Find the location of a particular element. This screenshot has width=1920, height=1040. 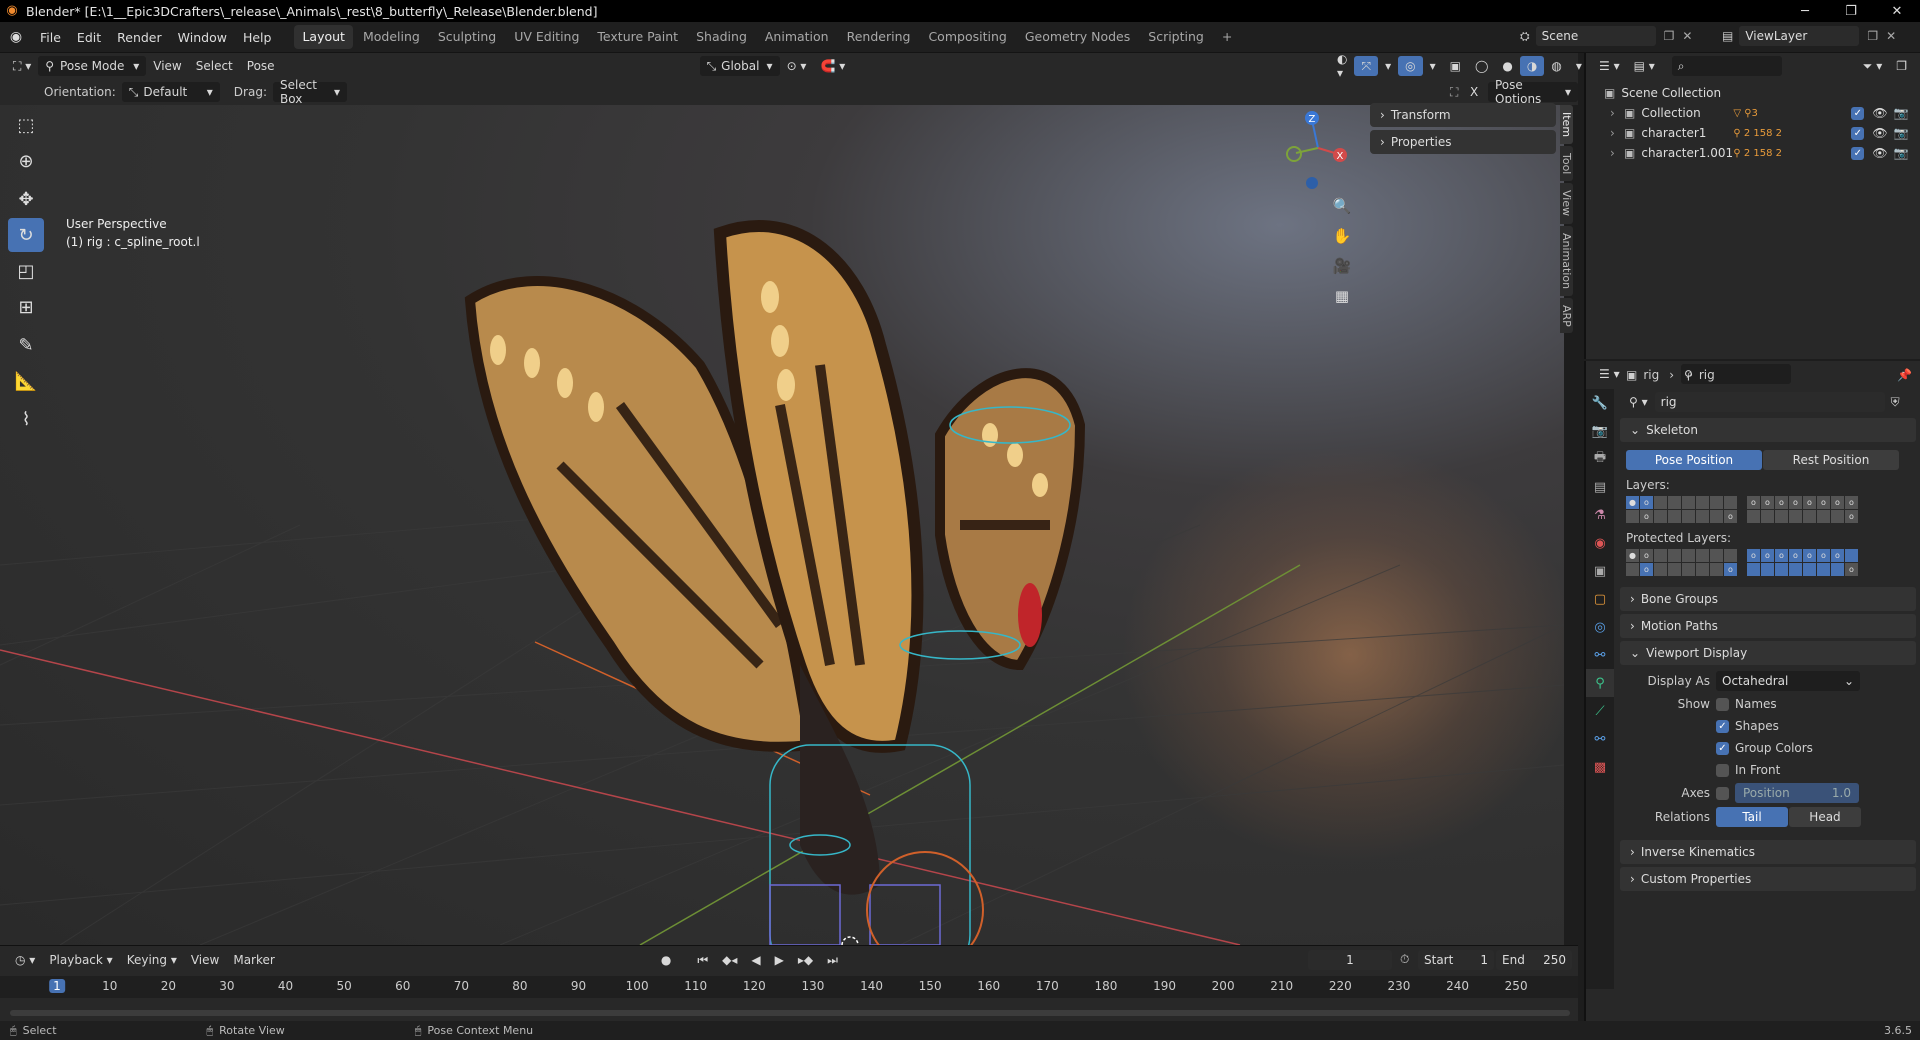

tab-geometry-nodes: Geometry Nodes is located at coordinates (1077, 37).